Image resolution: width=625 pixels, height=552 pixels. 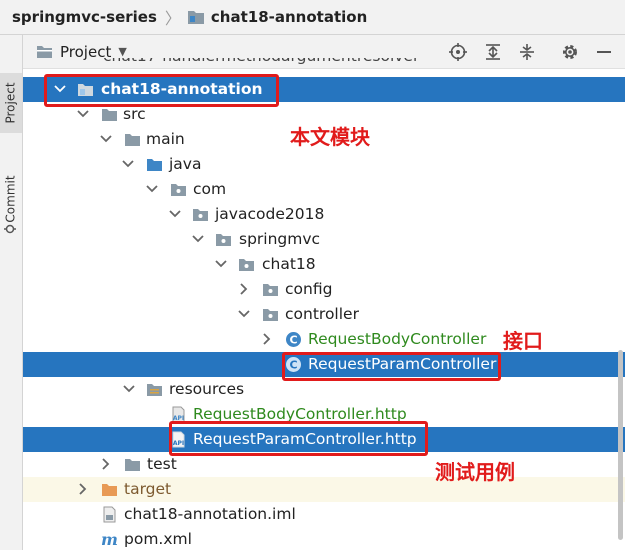 I want to click on test-label: test, so click(x=162, y=464).